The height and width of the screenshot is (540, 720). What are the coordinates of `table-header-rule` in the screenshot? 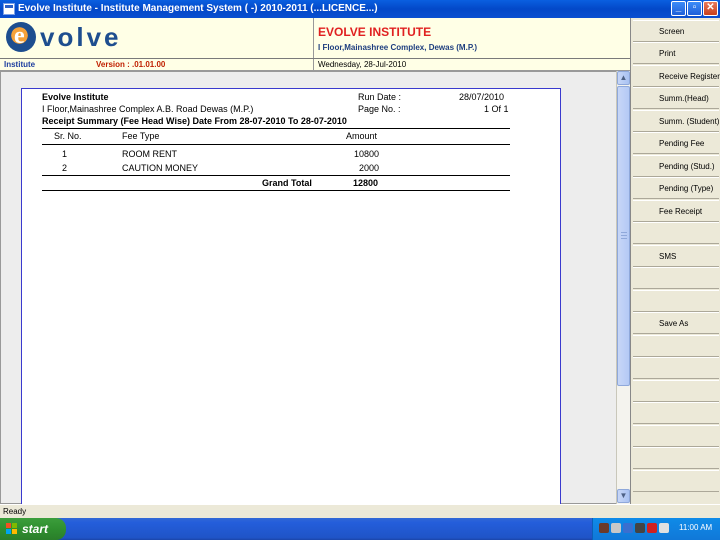 It's located at (276, 144).